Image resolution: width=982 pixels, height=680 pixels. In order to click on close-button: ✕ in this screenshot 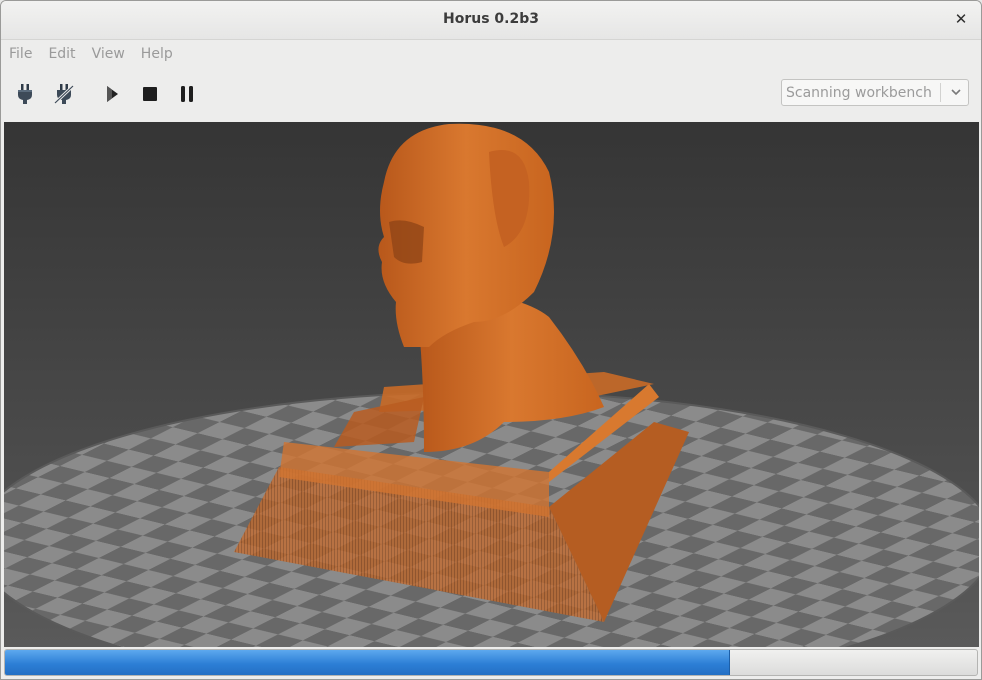, I will do `click(961, 19)`.